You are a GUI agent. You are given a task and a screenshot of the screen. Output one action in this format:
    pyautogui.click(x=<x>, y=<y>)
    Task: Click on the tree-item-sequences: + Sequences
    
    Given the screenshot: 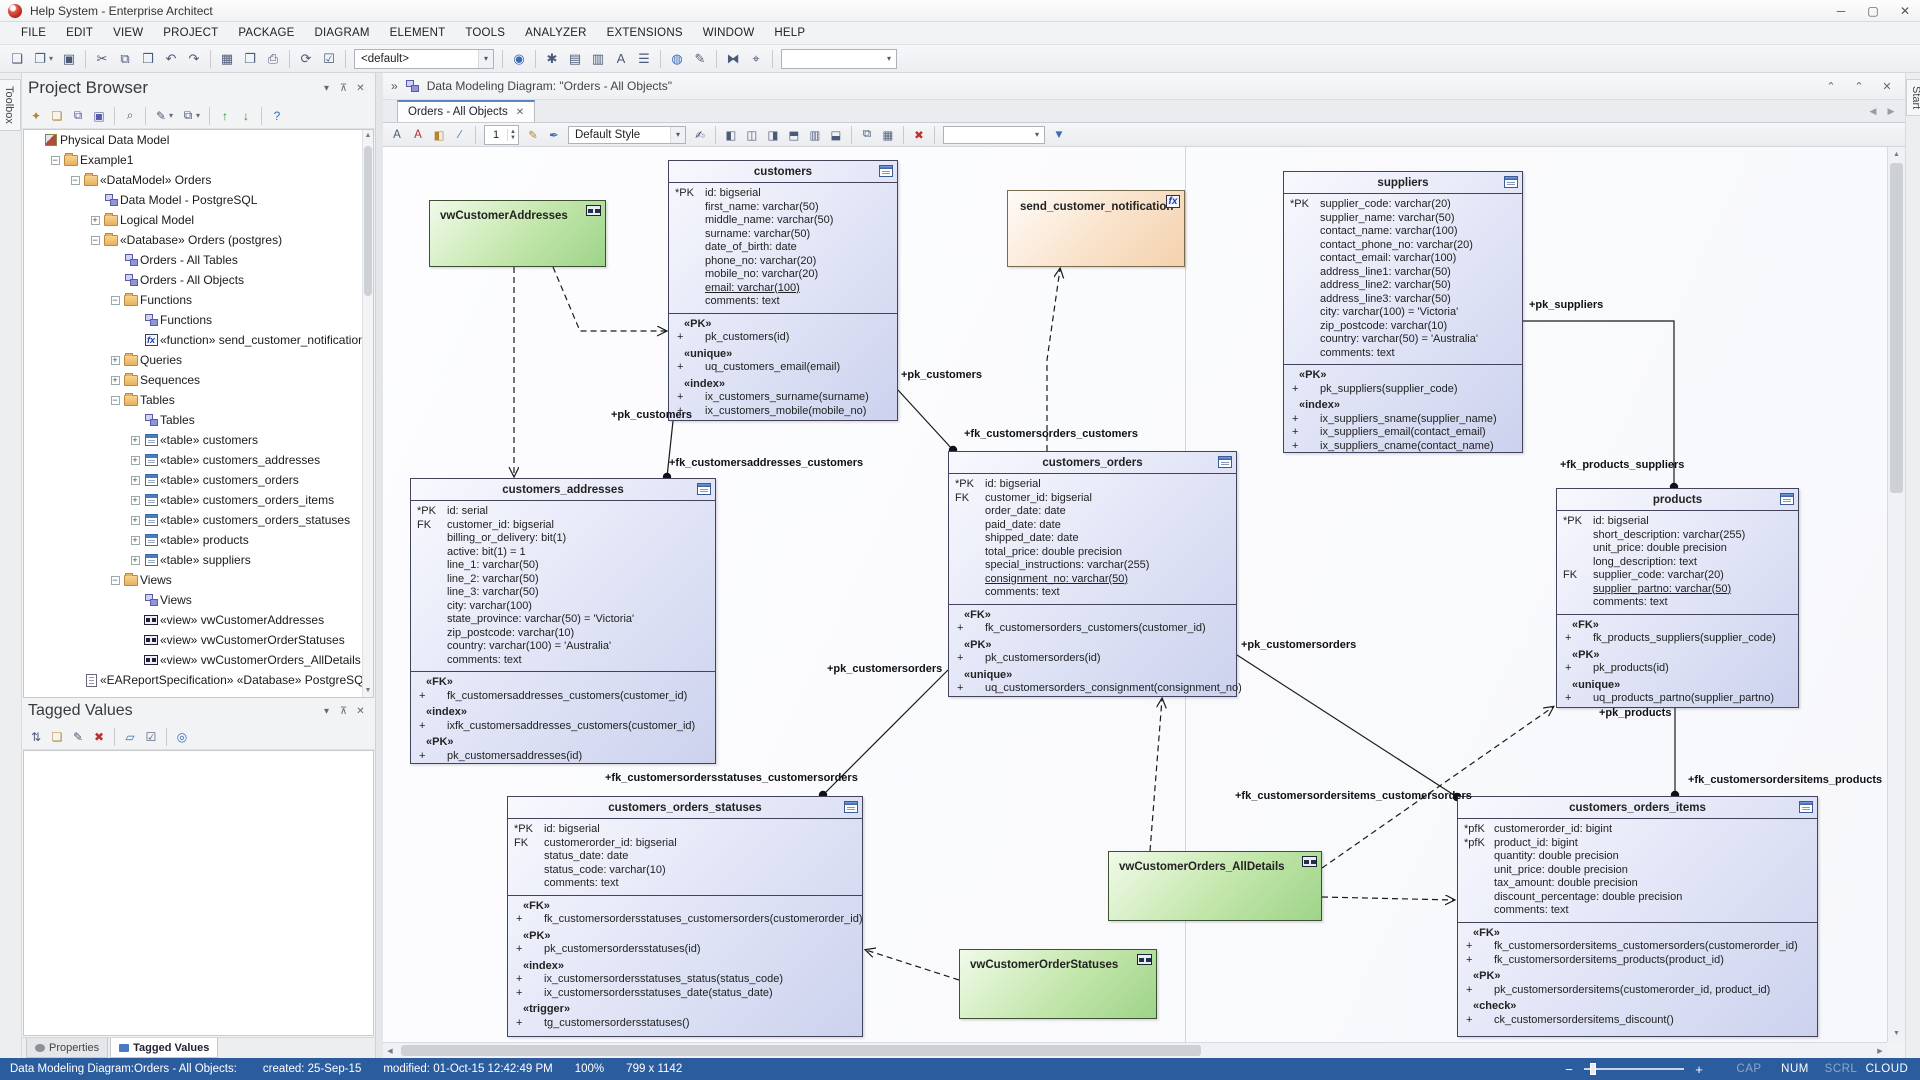 What is the action you would take?
    pyautogui.click(x=198, y=380)
    